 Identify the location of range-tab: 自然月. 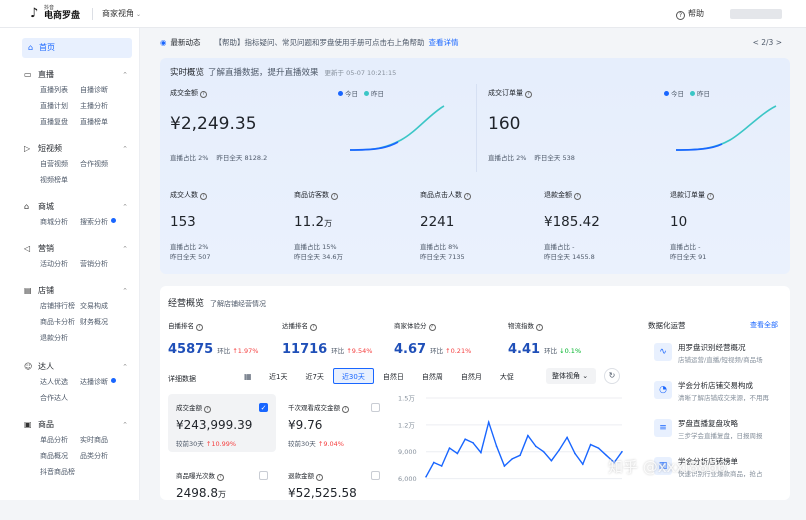
(471, 376).